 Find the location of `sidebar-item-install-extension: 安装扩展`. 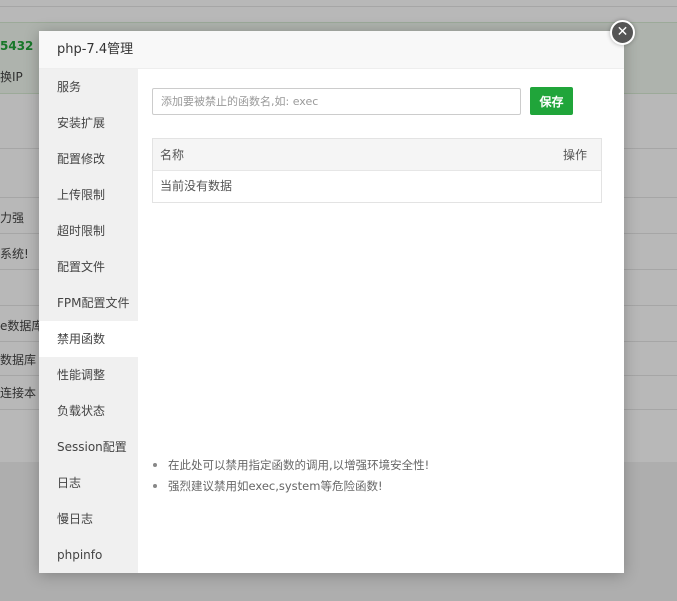

sidebar-item-install-extension: 安装扩展 is located at coordinates (88, 123).